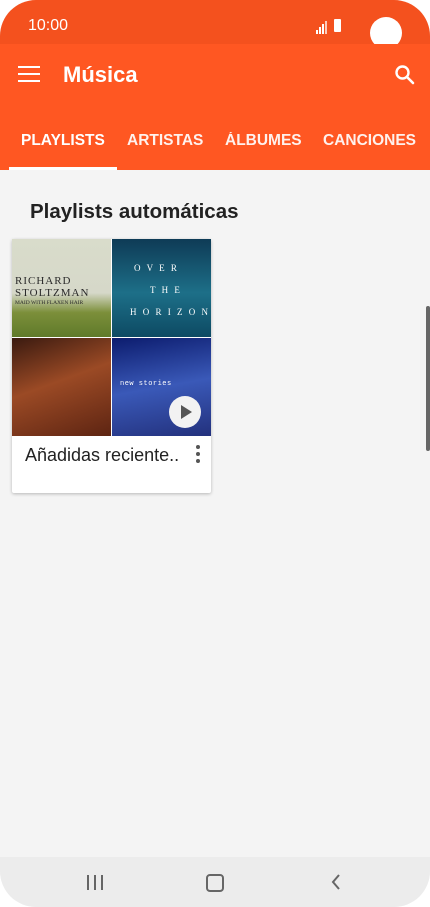 This screenshot has width=430, height=907. Describe the element at coordinates (198, 454) in the screenshot. I see `more-options-icon` at that location.